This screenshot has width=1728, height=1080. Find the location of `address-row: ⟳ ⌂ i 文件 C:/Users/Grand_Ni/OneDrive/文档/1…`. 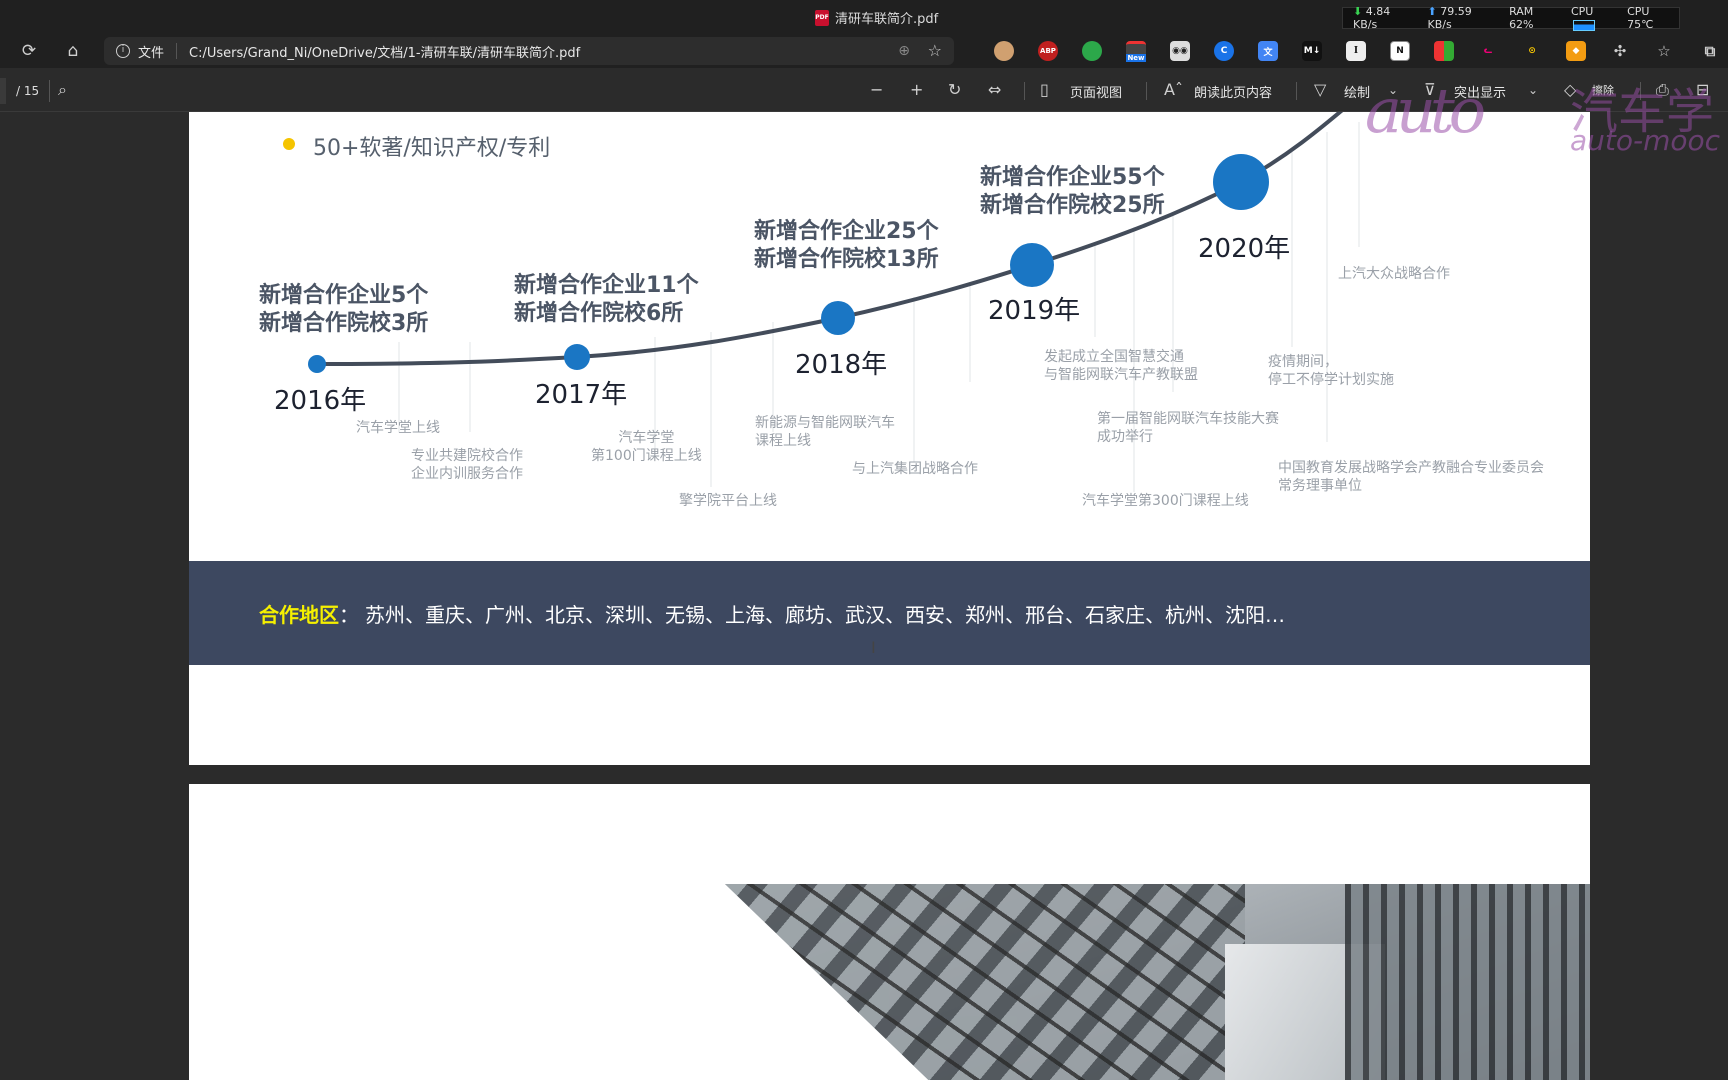

address-row: ⟳ ⌂ i 文件 C:/Users/Grand_Ni/OneDrive/文档/1… is located at coordinates (864, 51).